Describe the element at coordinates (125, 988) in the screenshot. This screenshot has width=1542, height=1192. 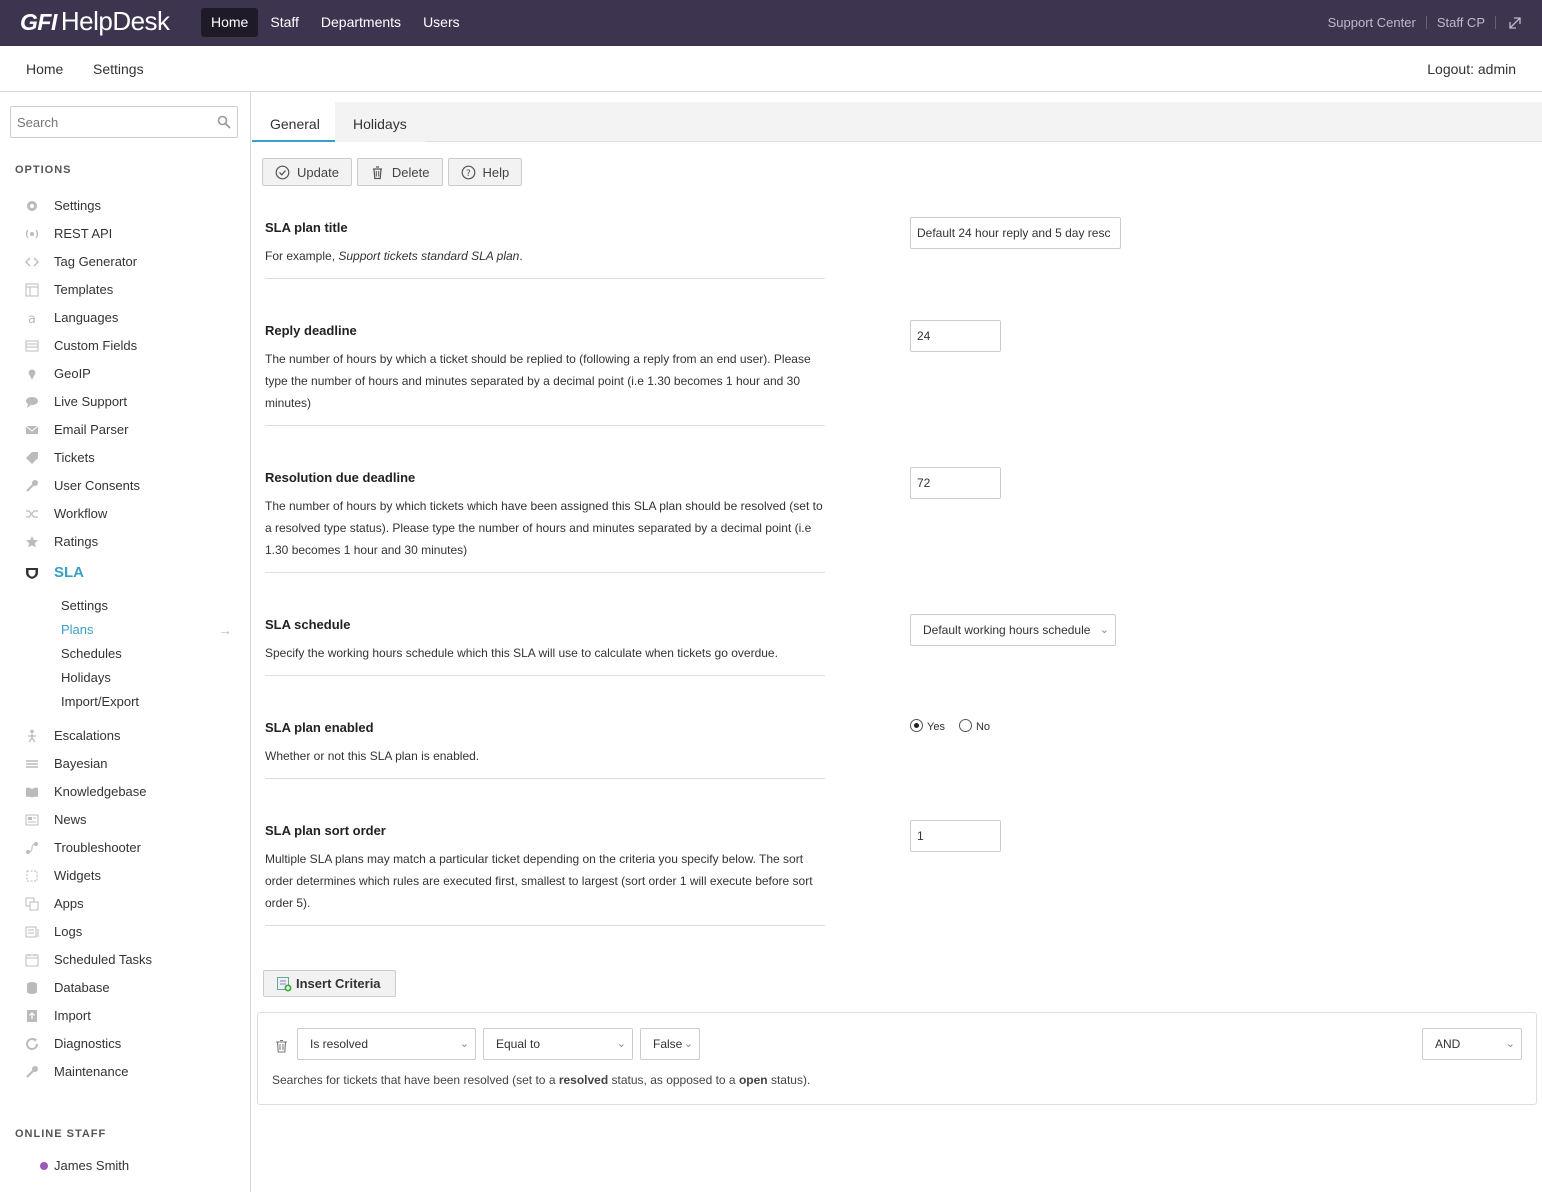
I see `sidebar-item-database: Database` at that location.